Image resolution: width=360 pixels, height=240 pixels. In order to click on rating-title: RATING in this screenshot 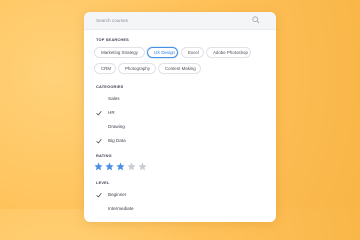, I will do `click(104, 155)`.